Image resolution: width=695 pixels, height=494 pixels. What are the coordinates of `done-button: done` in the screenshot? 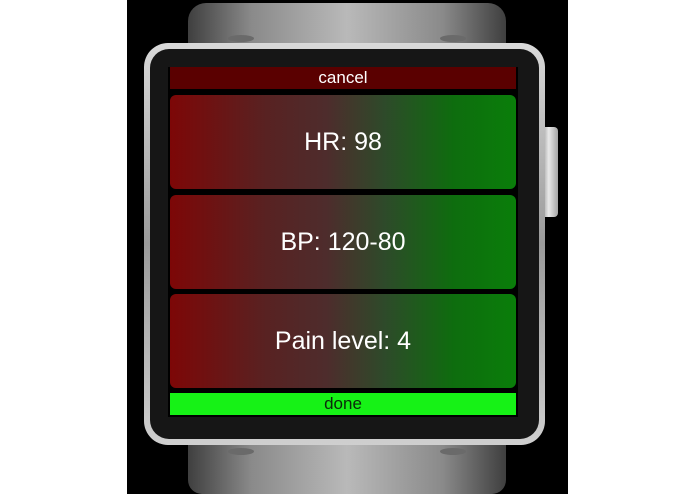 It's located at (343, 404).